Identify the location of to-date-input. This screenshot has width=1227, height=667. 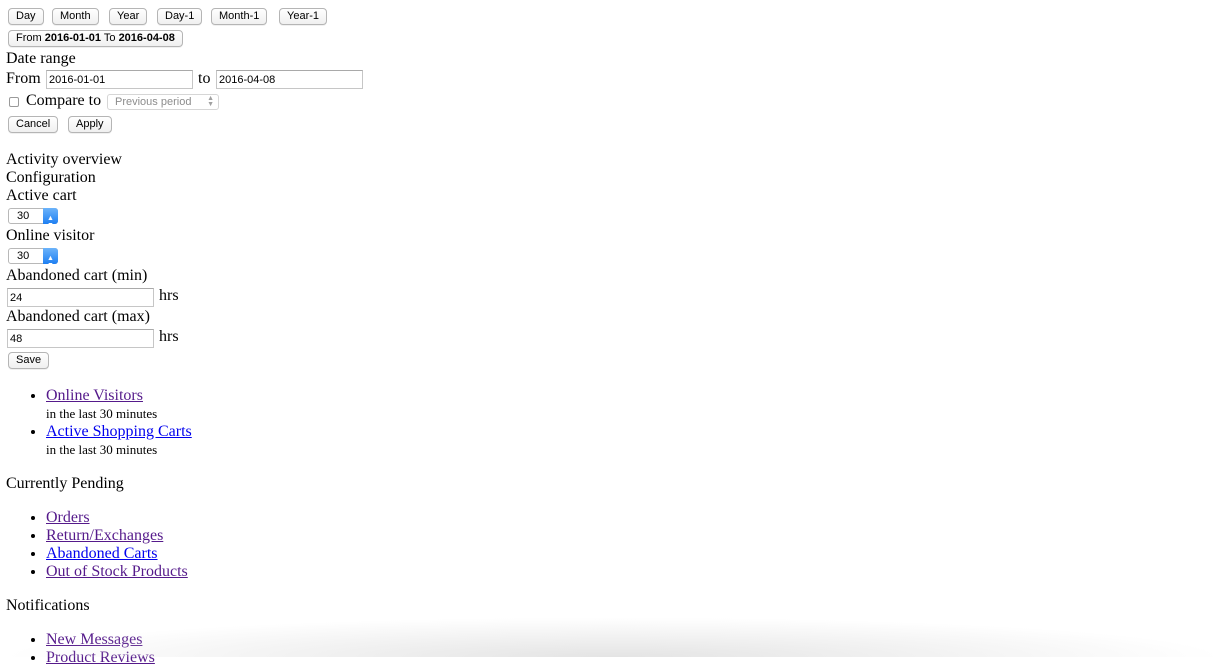
(289, 79).